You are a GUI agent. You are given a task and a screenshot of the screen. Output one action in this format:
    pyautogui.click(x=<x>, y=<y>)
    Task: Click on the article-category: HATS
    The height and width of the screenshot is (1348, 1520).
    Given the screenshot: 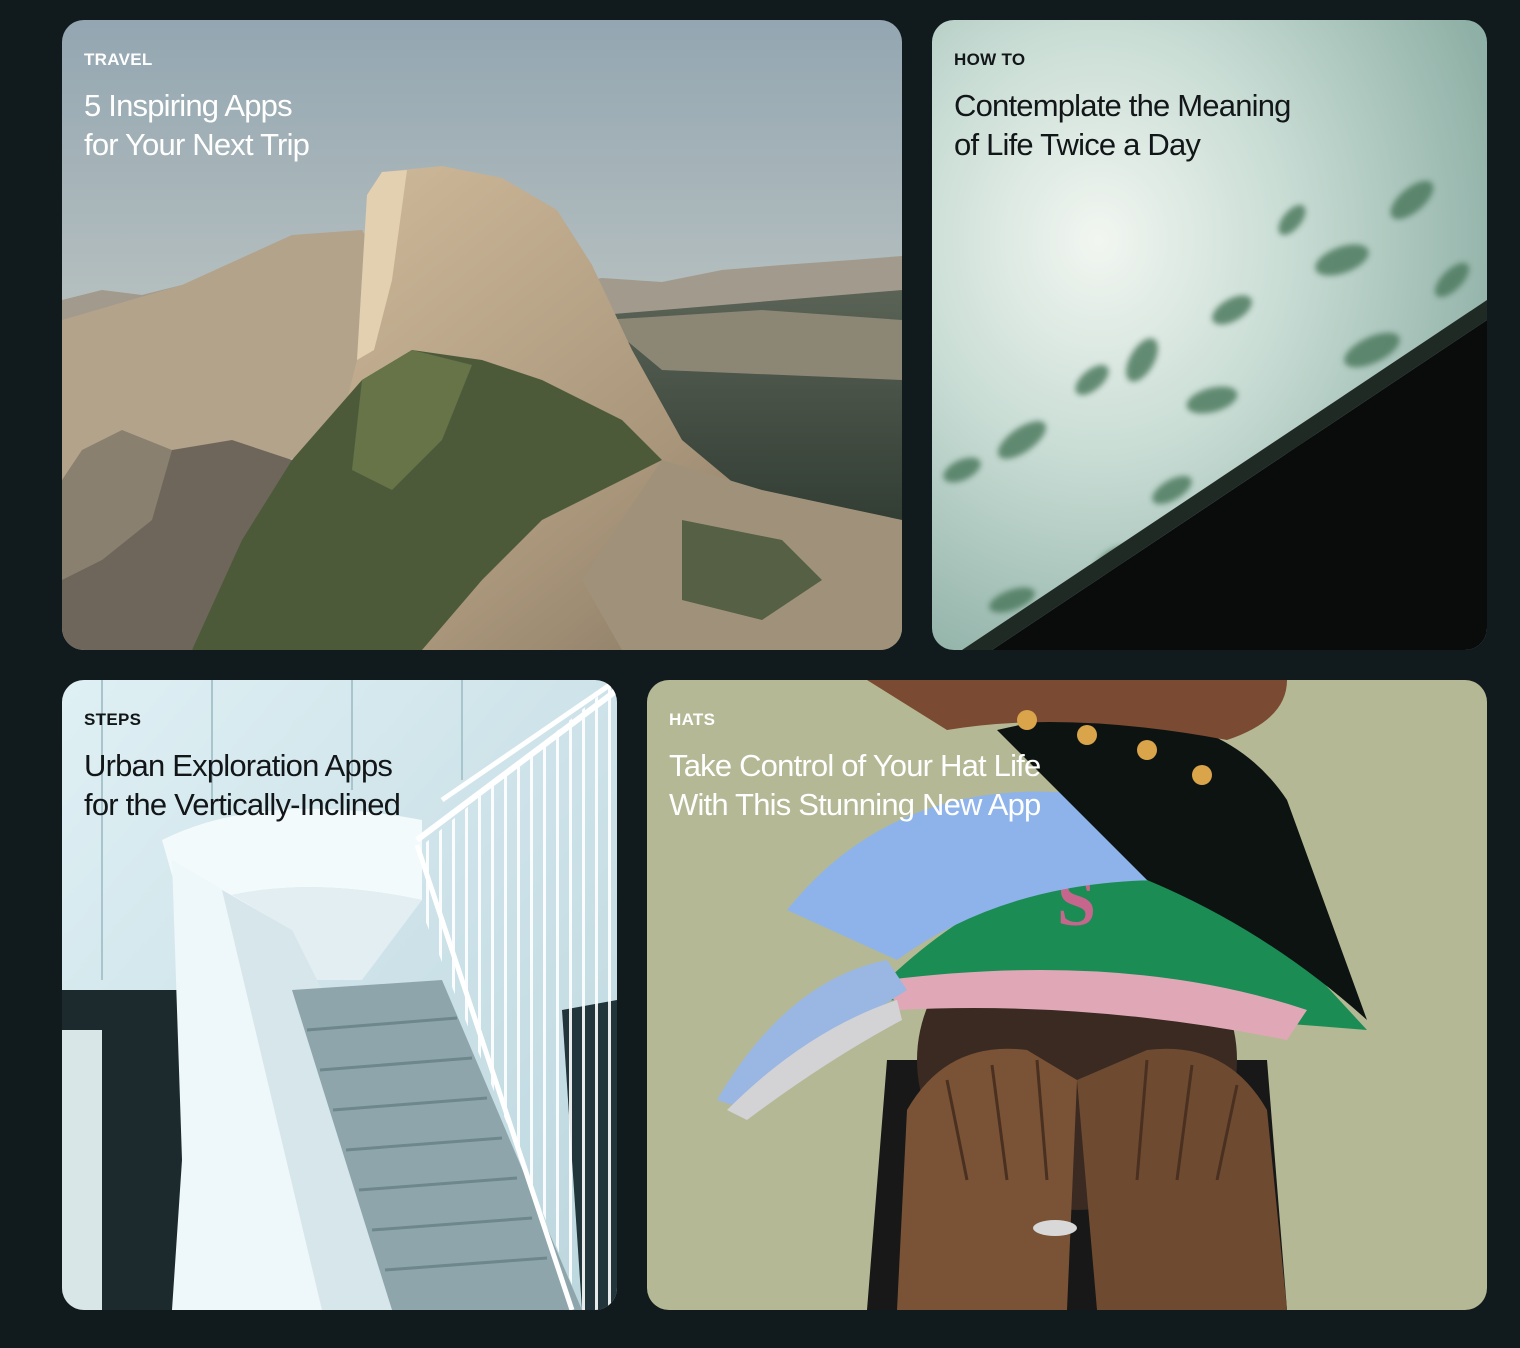 What is the action you would take?
    pyautogui.click(x=692, y=719)
    